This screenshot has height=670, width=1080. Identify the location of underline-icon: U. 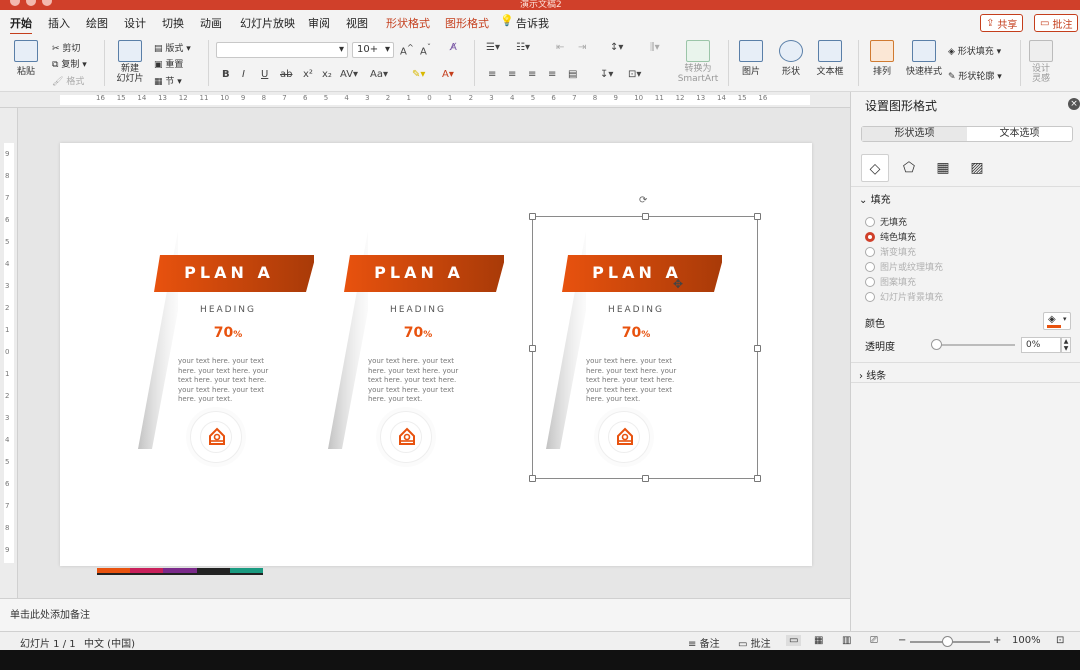
(264, 74).